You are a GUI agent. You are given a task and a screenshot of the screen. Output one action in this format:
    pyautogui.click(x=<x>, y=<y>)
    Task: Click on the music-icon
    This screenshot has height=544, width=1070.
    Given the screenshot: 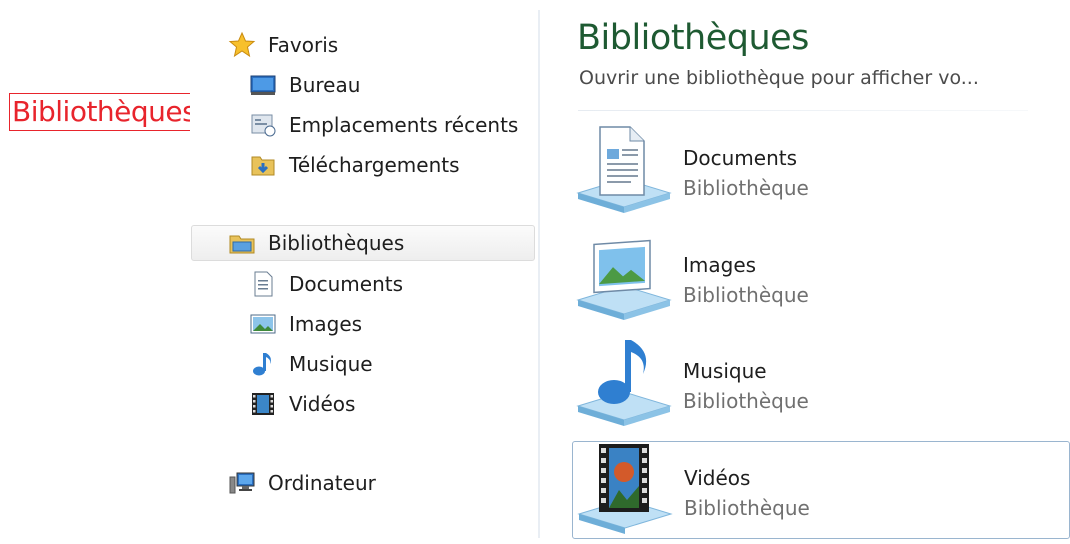 What is the action you would take?
    pyautogui.click(x=263, y=364)
    